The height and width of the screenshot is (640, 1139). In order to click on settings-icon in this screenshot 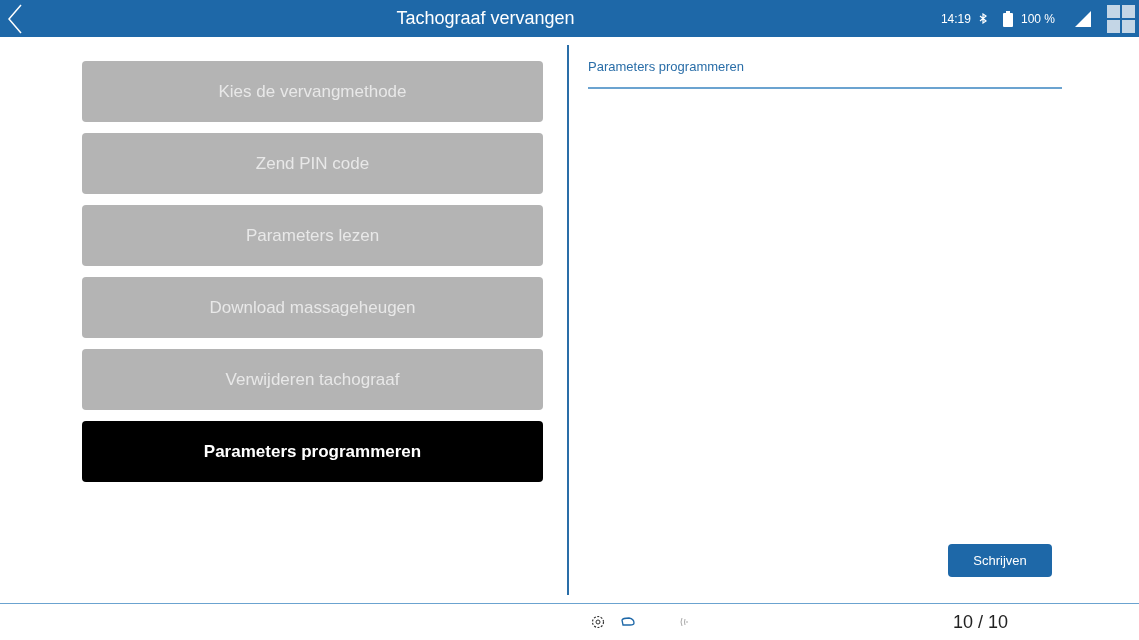, I will do `click(598, 622)`.